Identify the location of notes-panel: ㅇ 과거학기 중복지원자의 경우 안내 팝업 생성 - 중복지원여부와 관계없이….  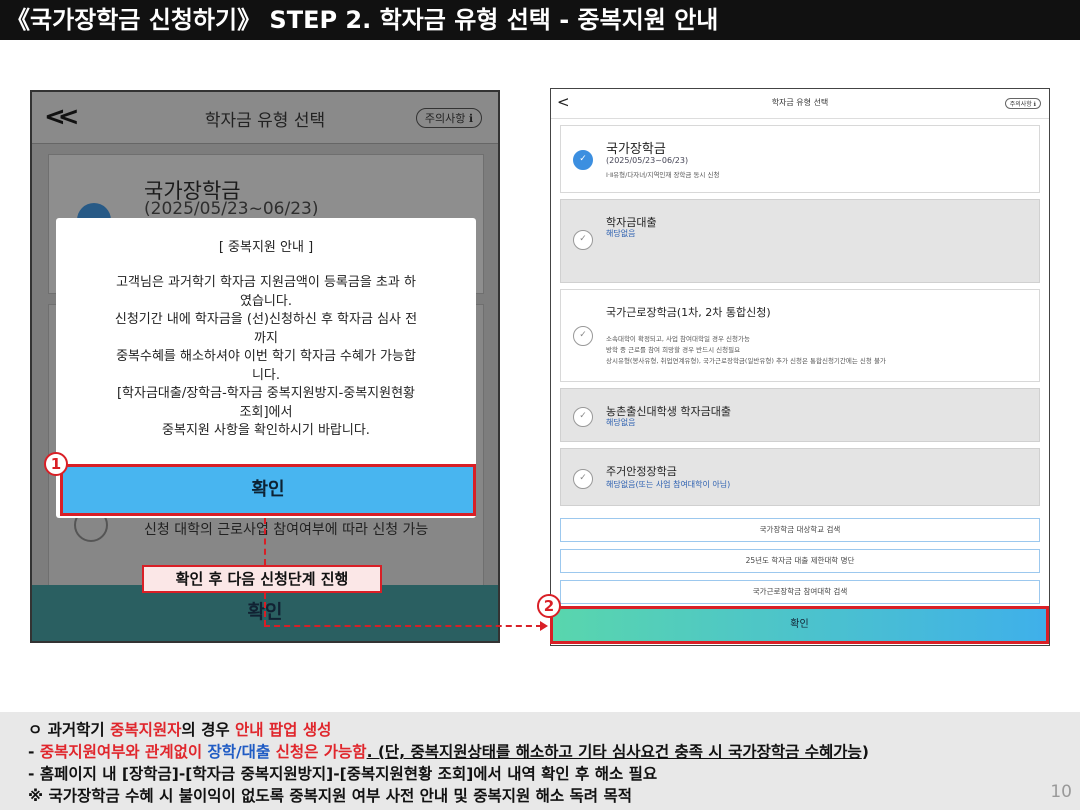
(540, 761).